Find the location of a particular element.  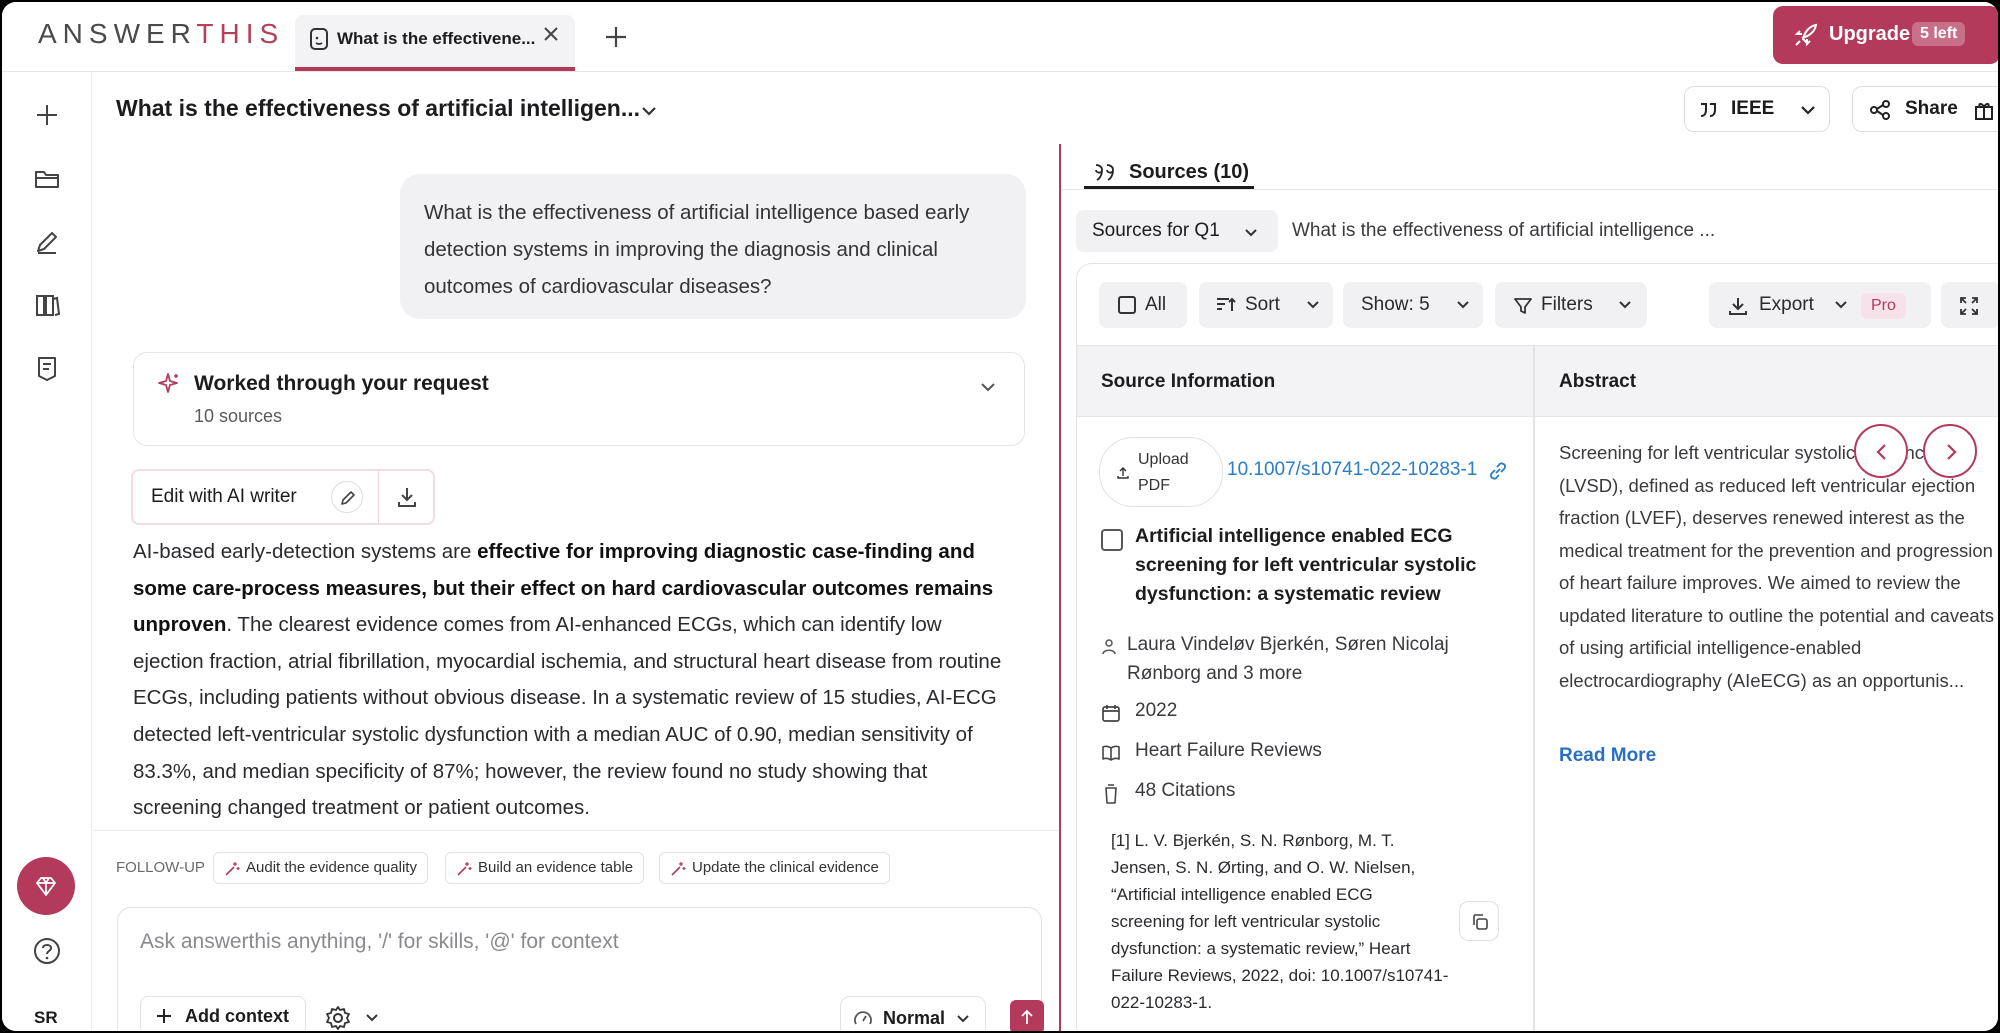

link-icon is located at coordinates (1498, 471).